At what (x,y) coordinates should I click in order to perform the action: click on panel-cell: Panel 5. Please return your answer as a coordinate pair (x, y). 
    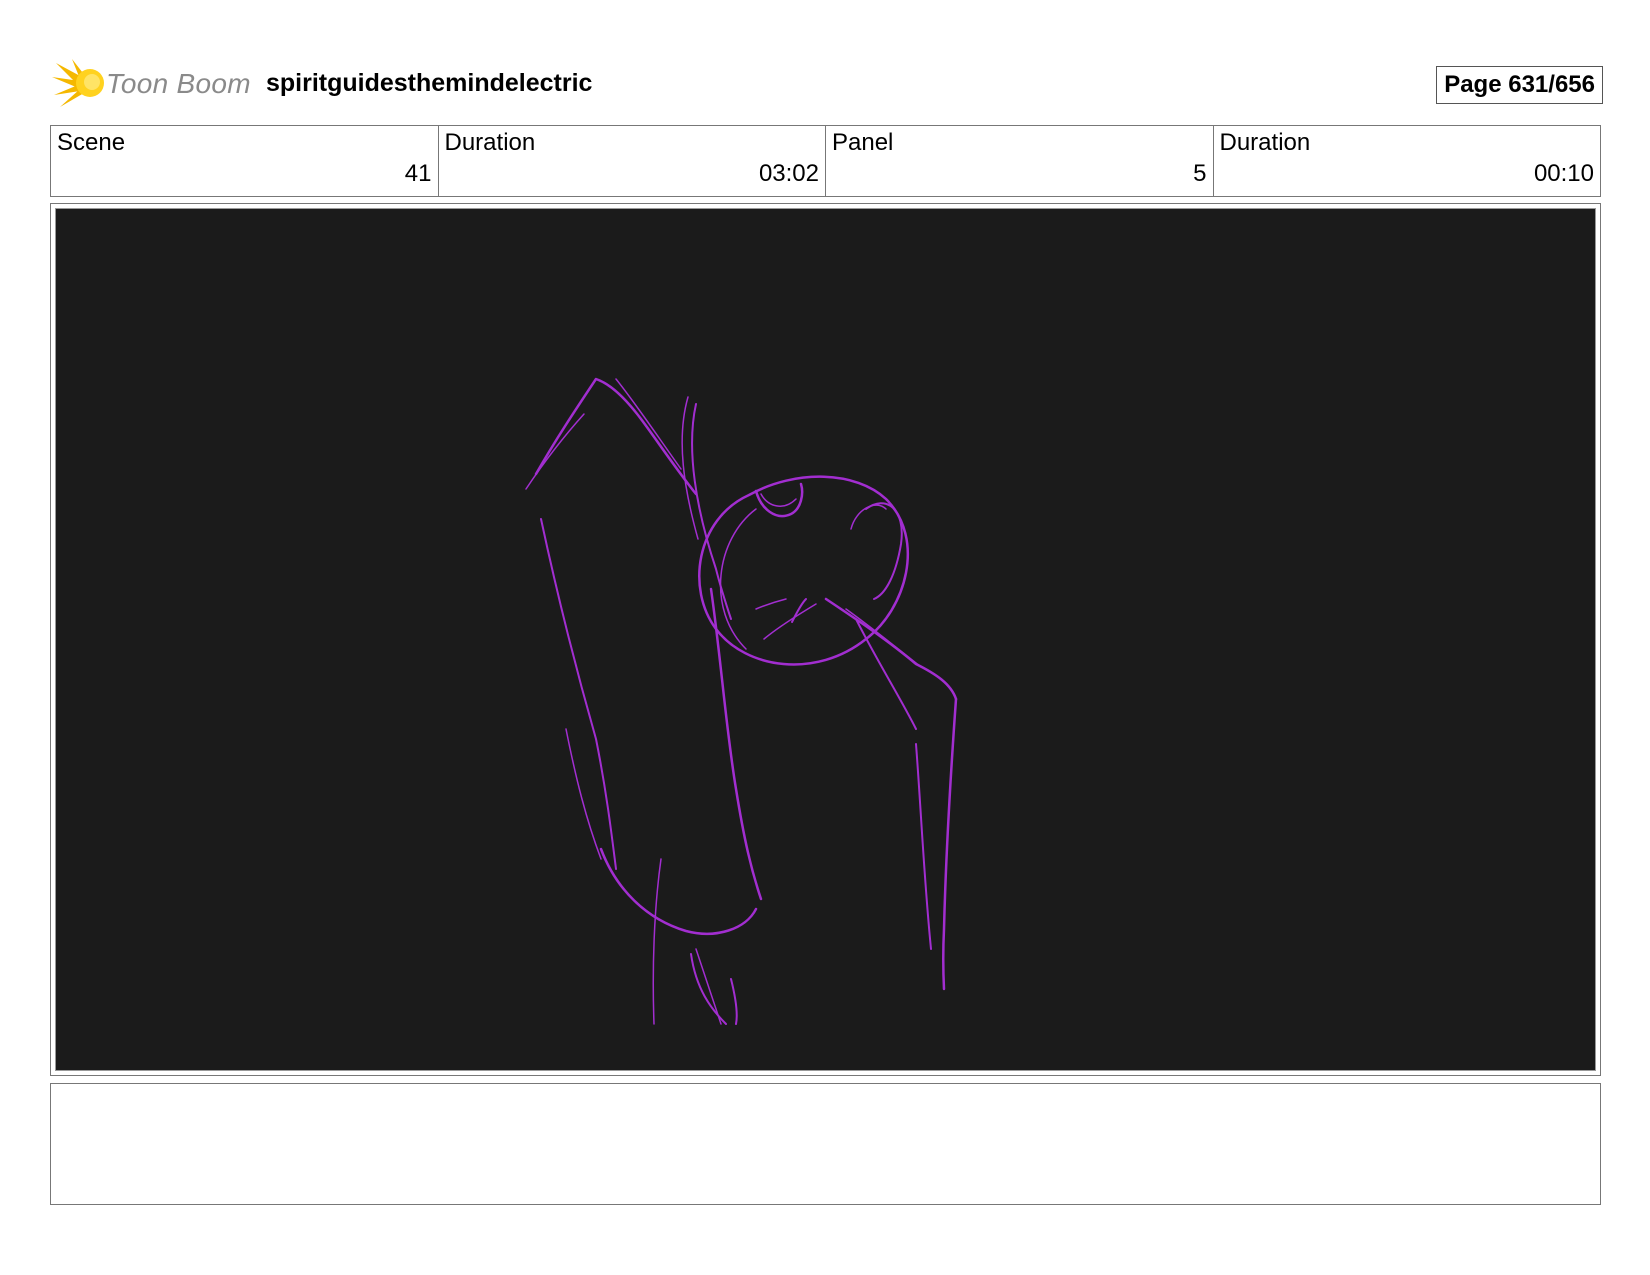
    Looking at the image, I should click on (1020, 161).